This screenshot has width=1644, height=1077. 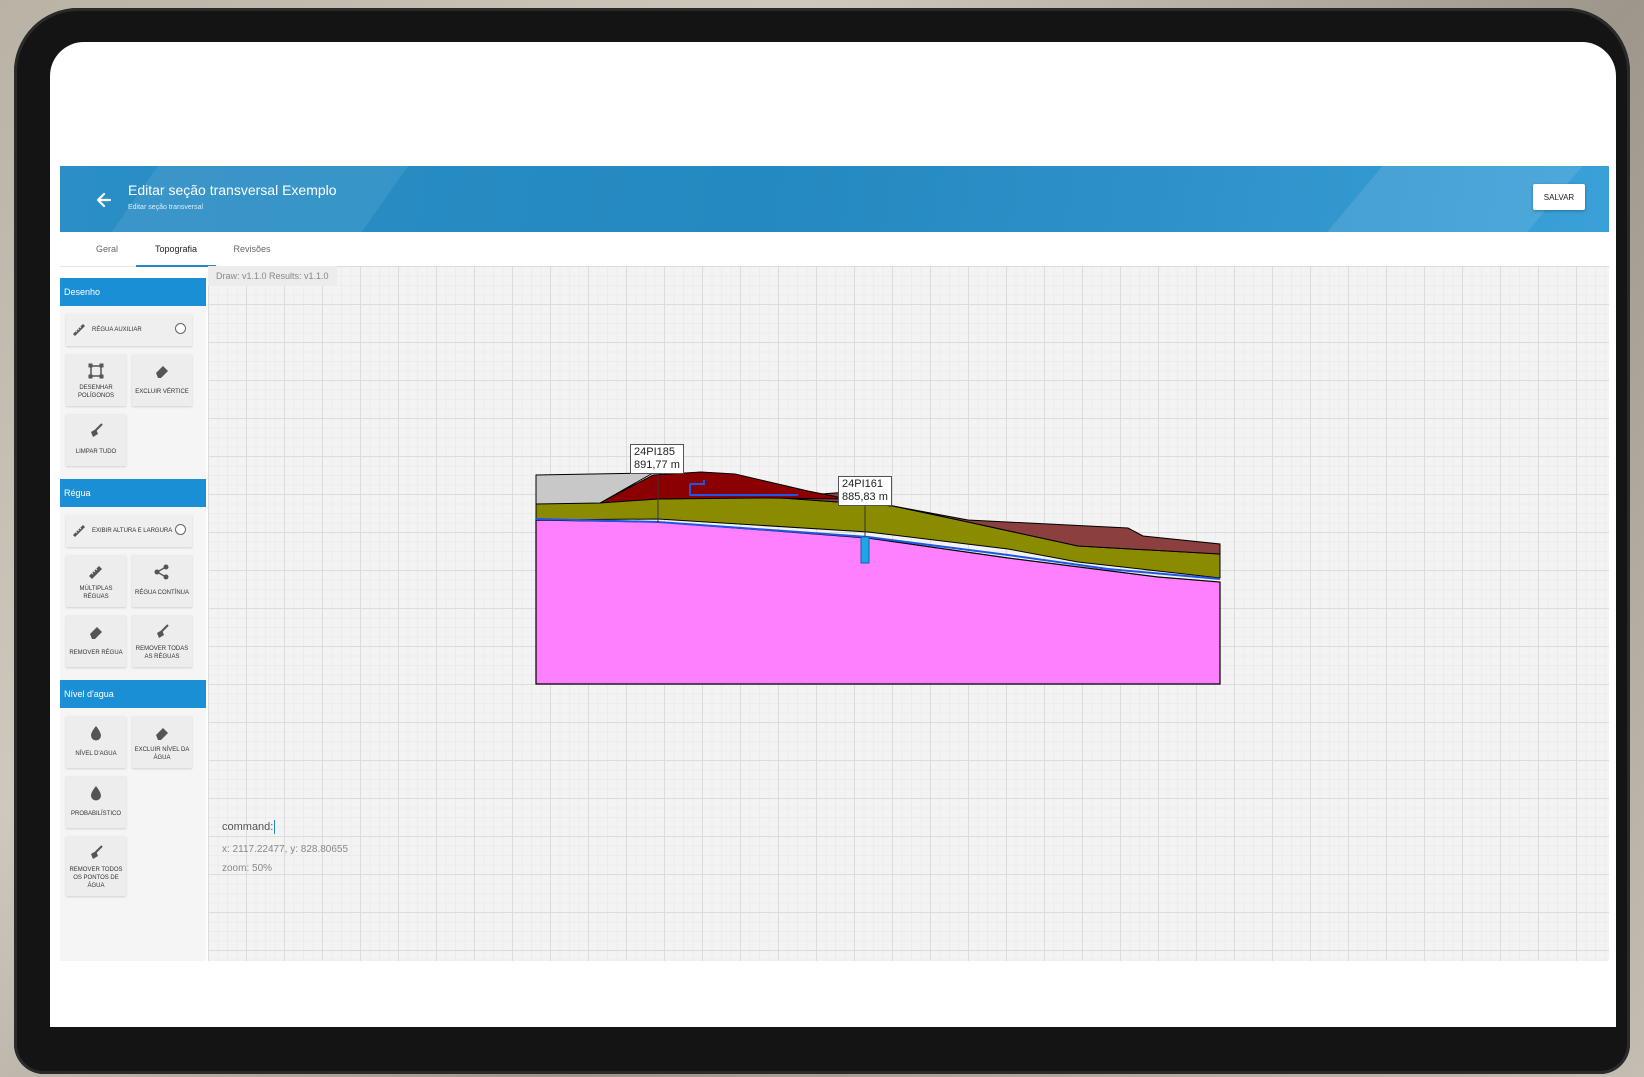 I want to click on excluir-vertice-button: EXCLUIR VÉRTICE, so click(x=162, y=380).